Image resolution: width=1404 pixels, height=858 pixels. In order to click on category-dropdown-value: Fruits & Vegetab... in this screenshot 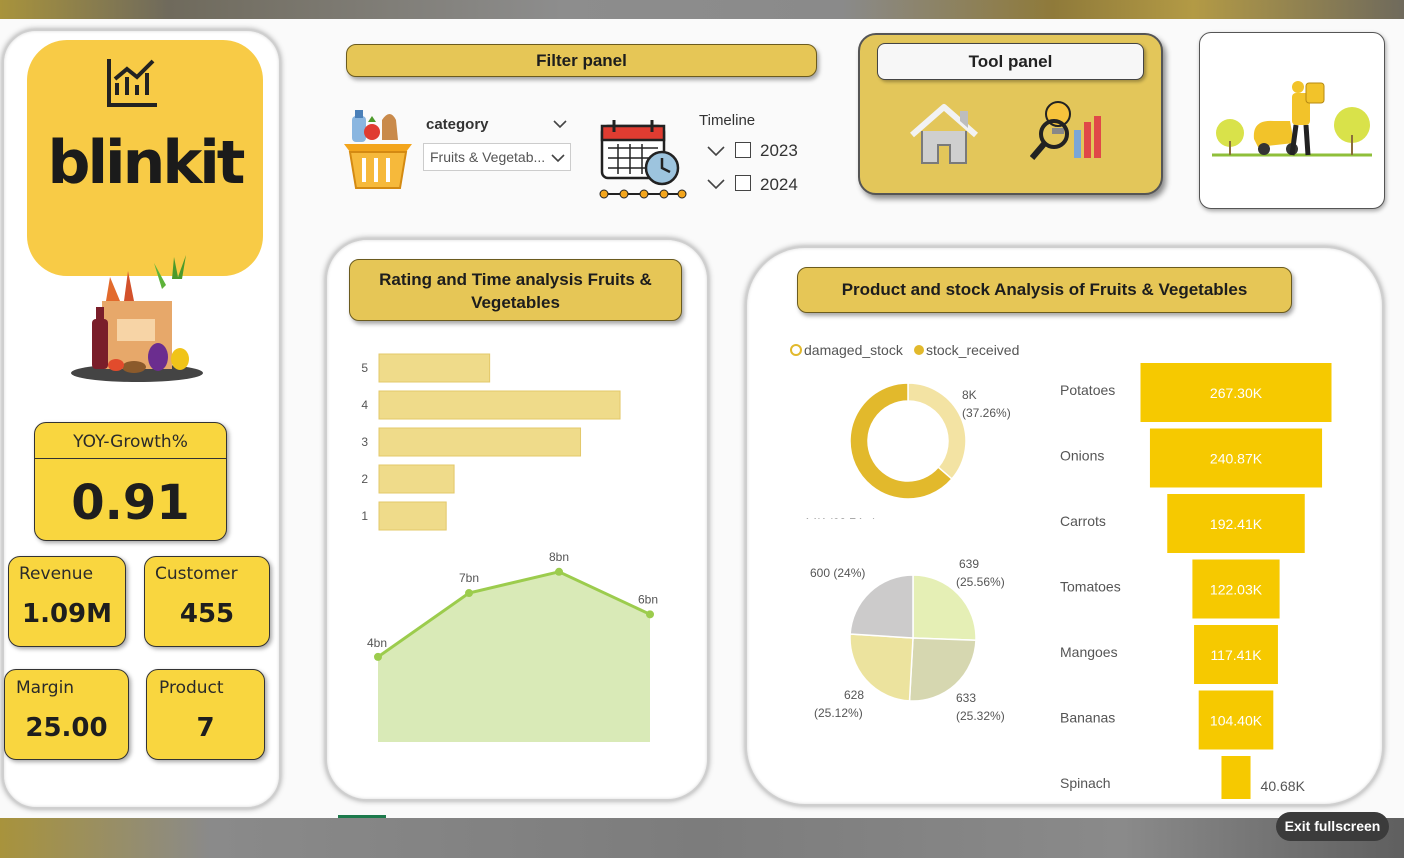, I will do `click(488, 157)`.